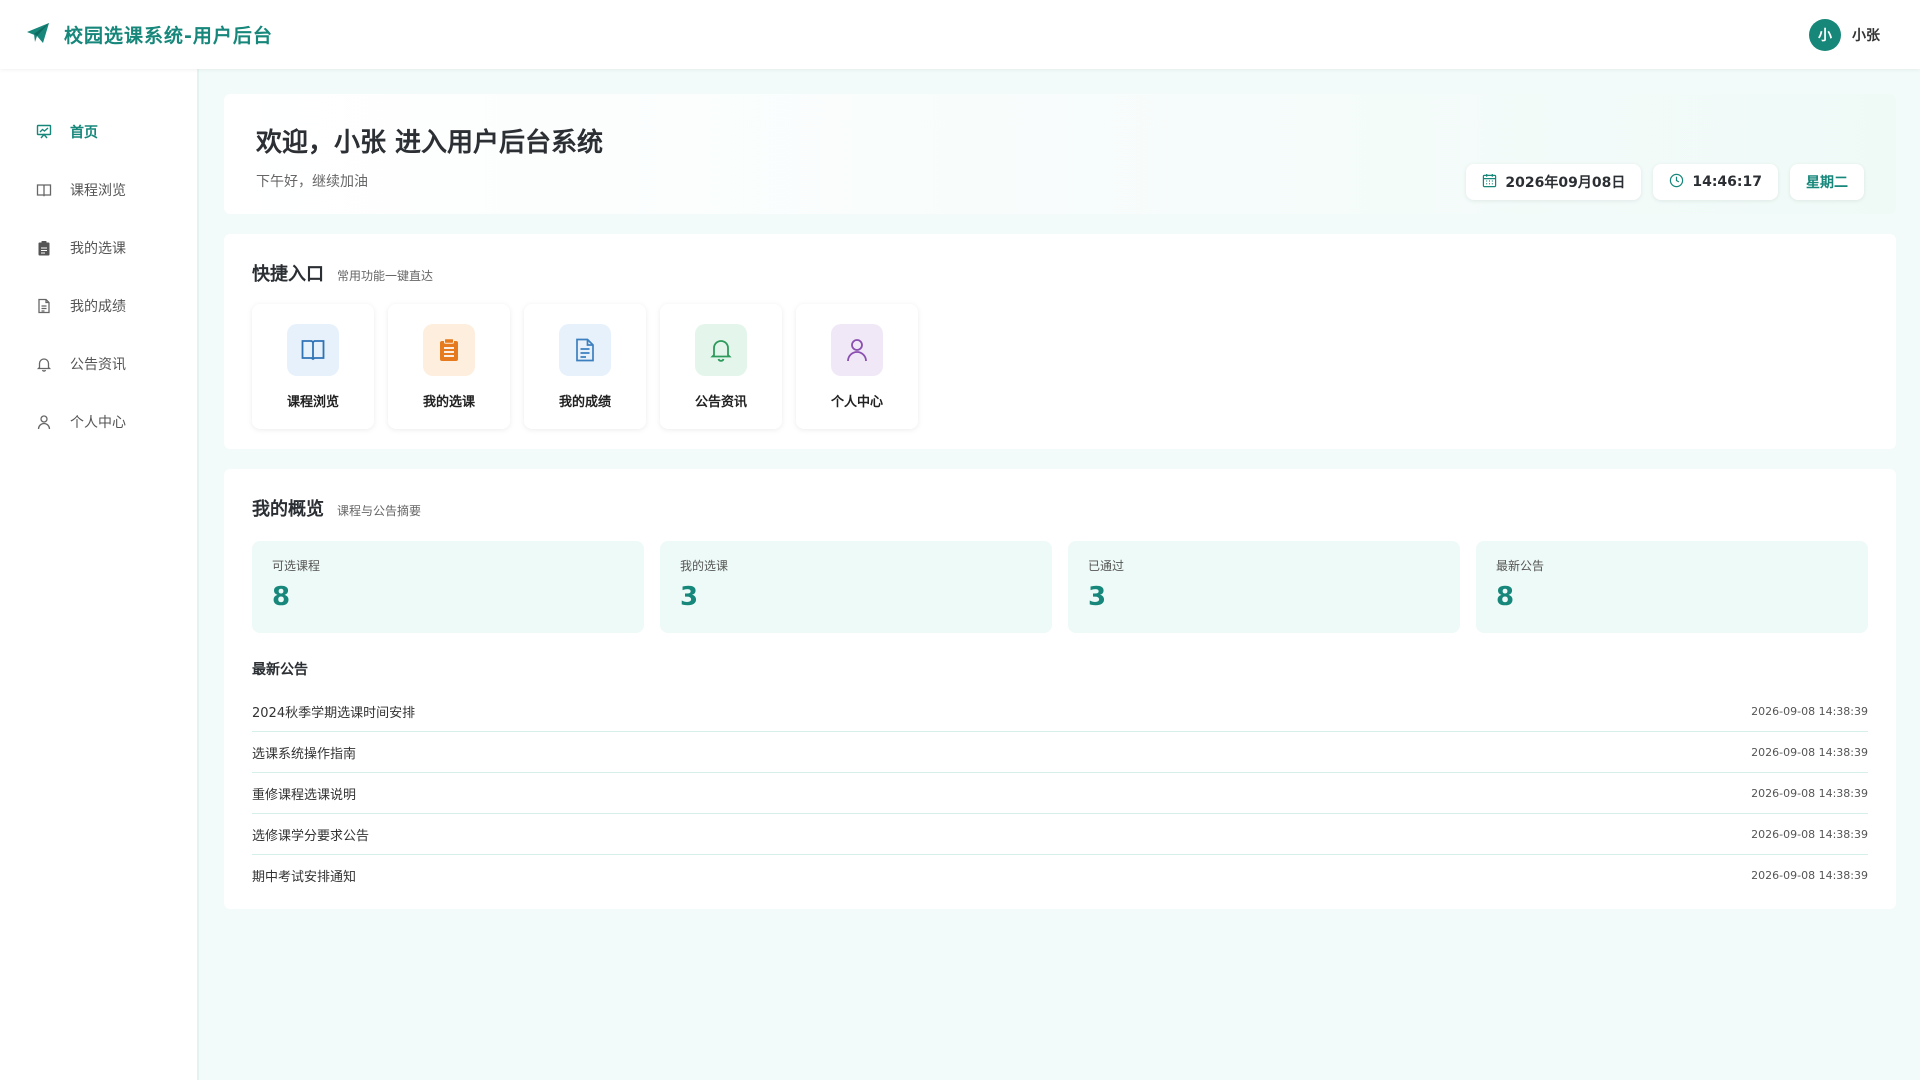 The image size is (1920, 1080). What do you see at coordinates (304, 793) in the screenshot?
I see `announcement-title: 重修课程选课说明` at bounding box center [304, 793].